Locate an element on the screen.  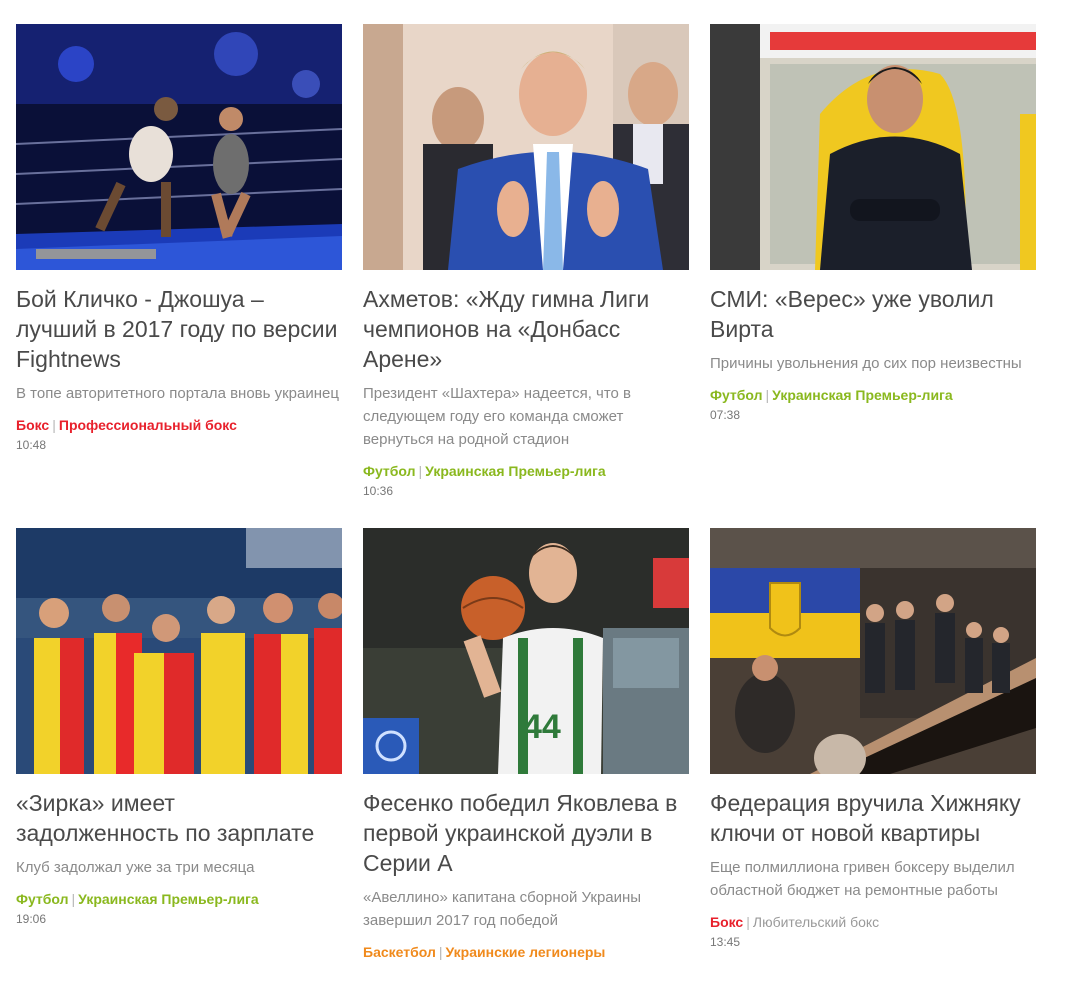
boxing-ring-image is located at coordinates (179, 147).